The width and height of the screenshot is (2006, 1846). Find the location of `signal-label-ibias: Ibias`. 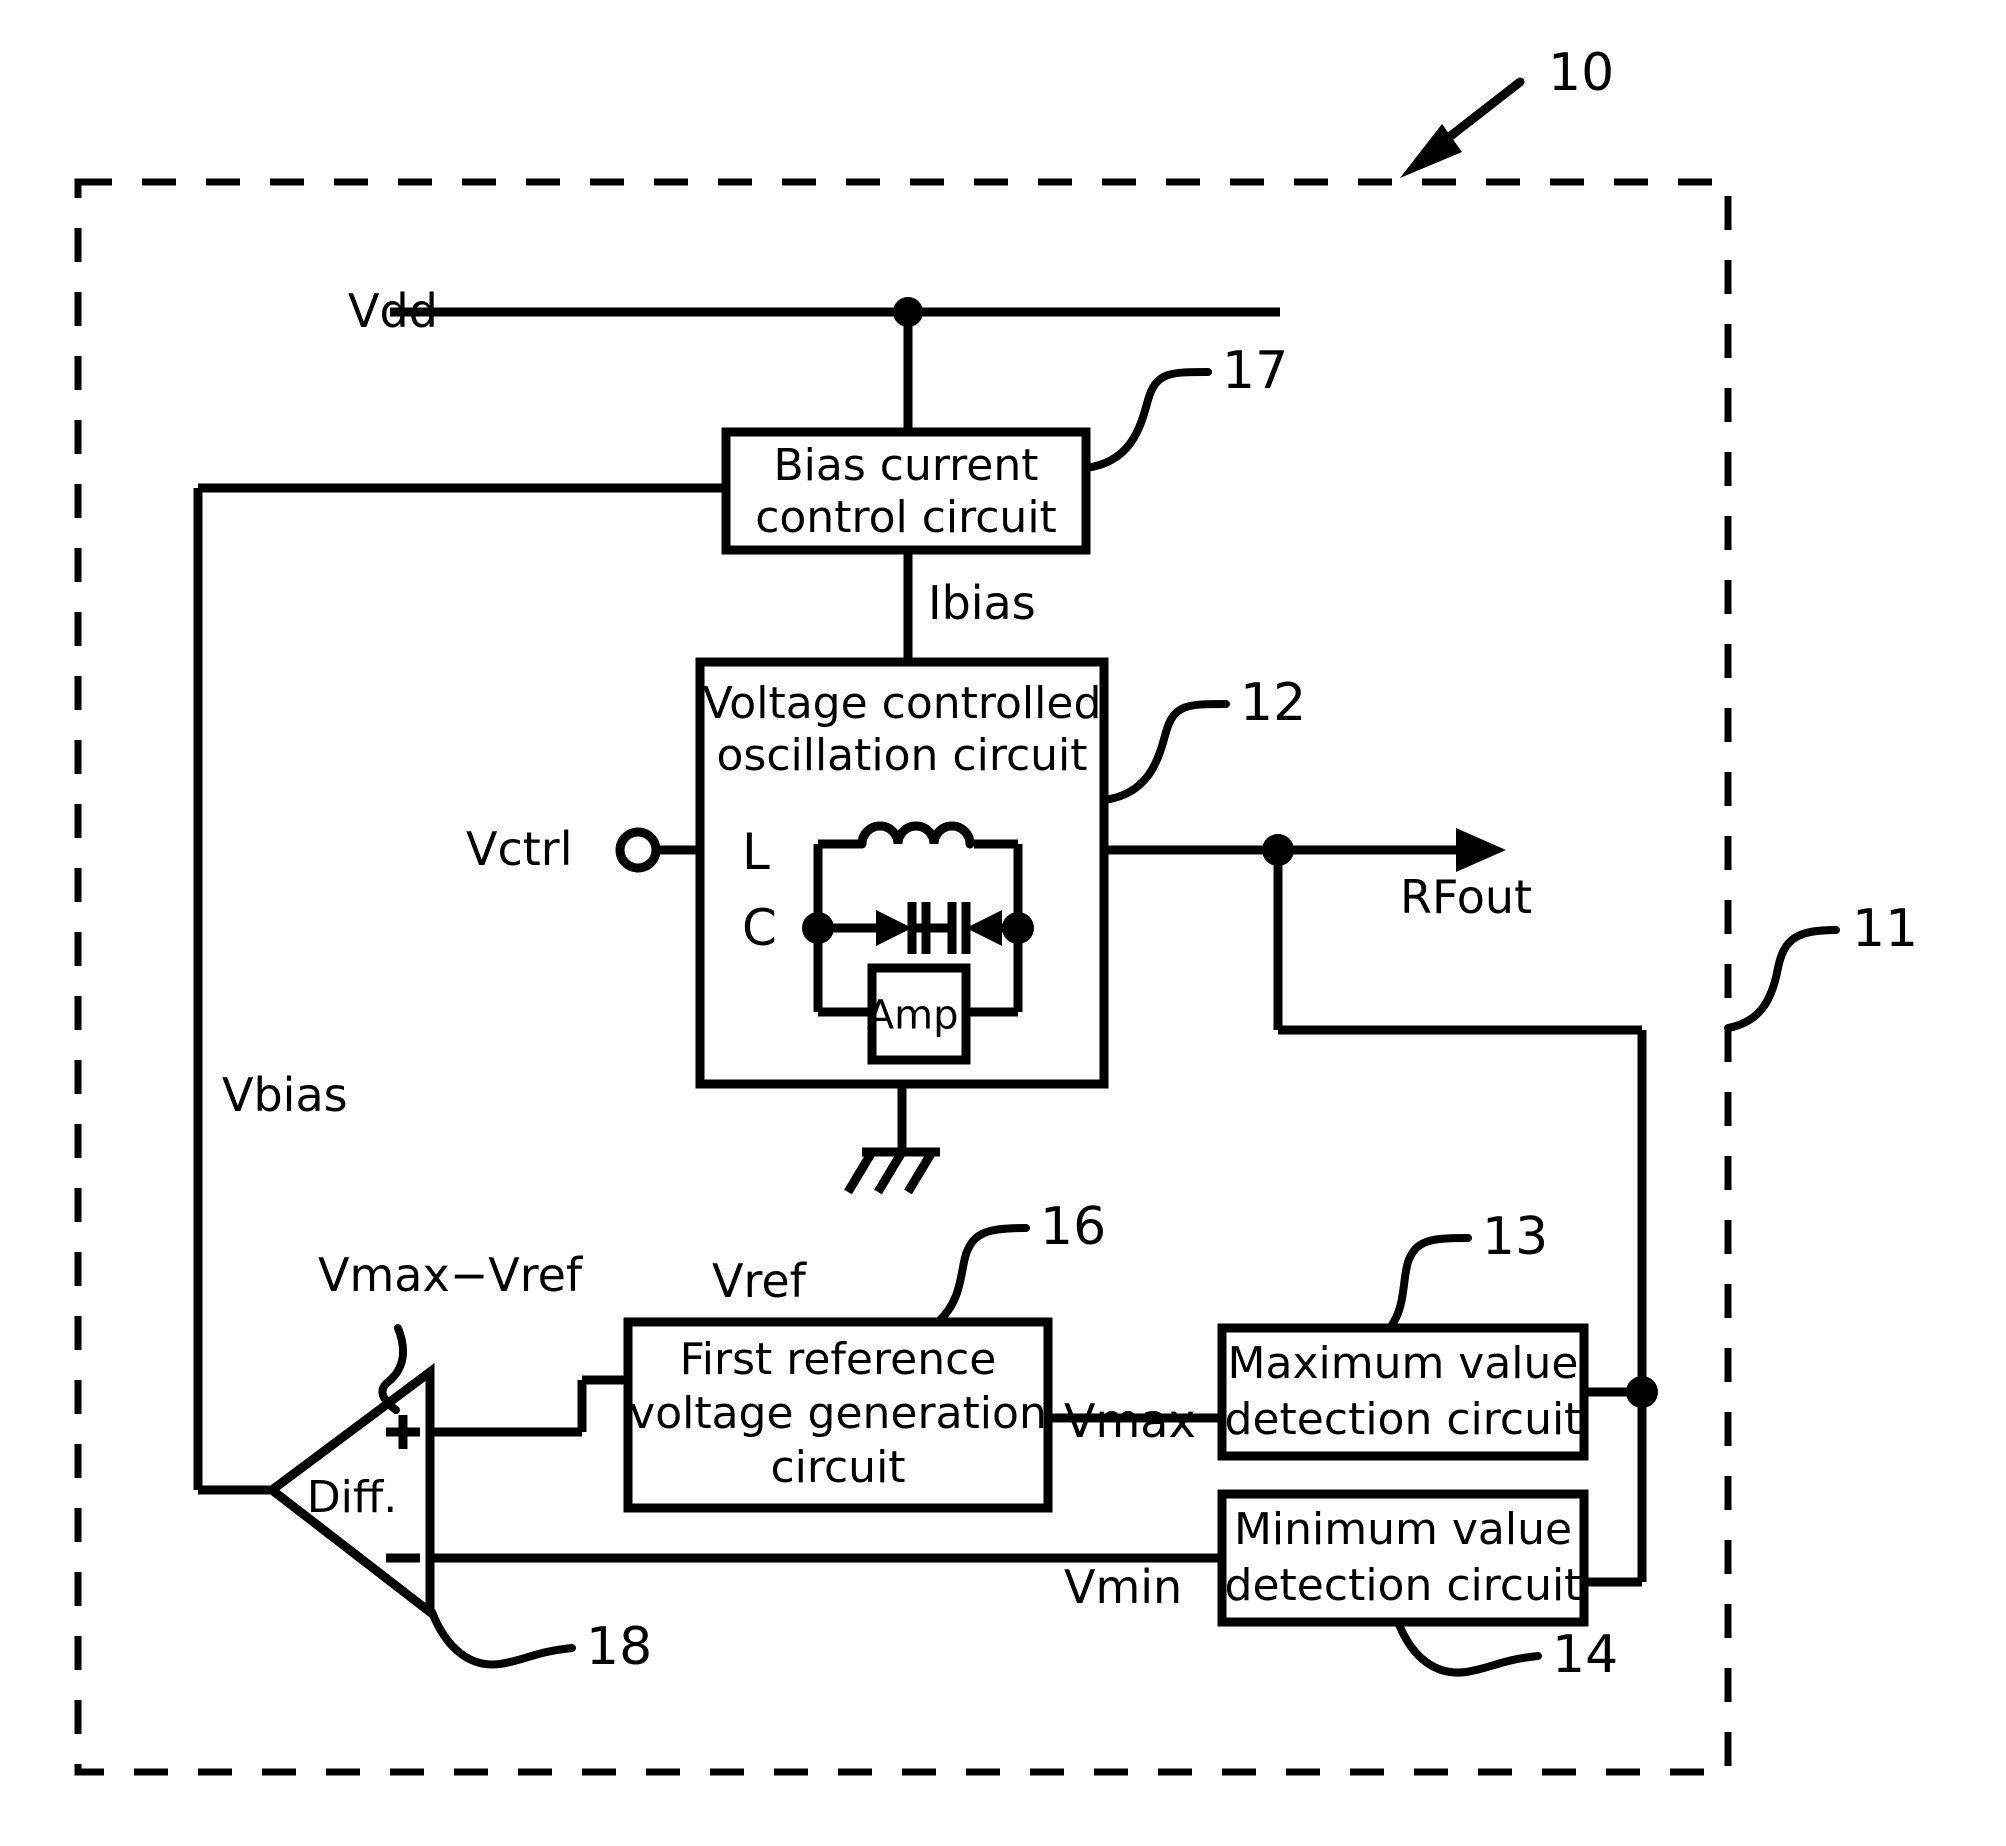

signal-label-ibias: Ibias is located at coordinates (982, 603).